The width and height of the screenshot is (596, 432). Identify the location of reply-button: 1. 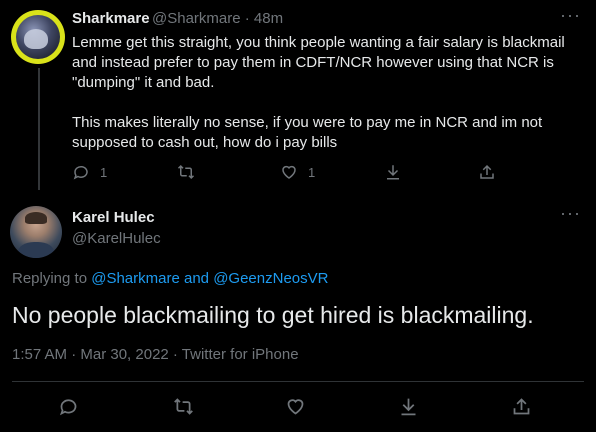
(89, 172).